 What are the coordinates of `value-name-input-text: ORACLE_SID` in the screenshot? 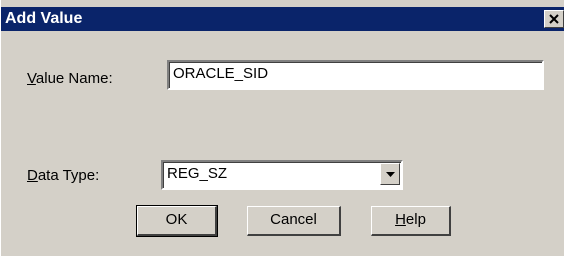 It's located at (221, 73).